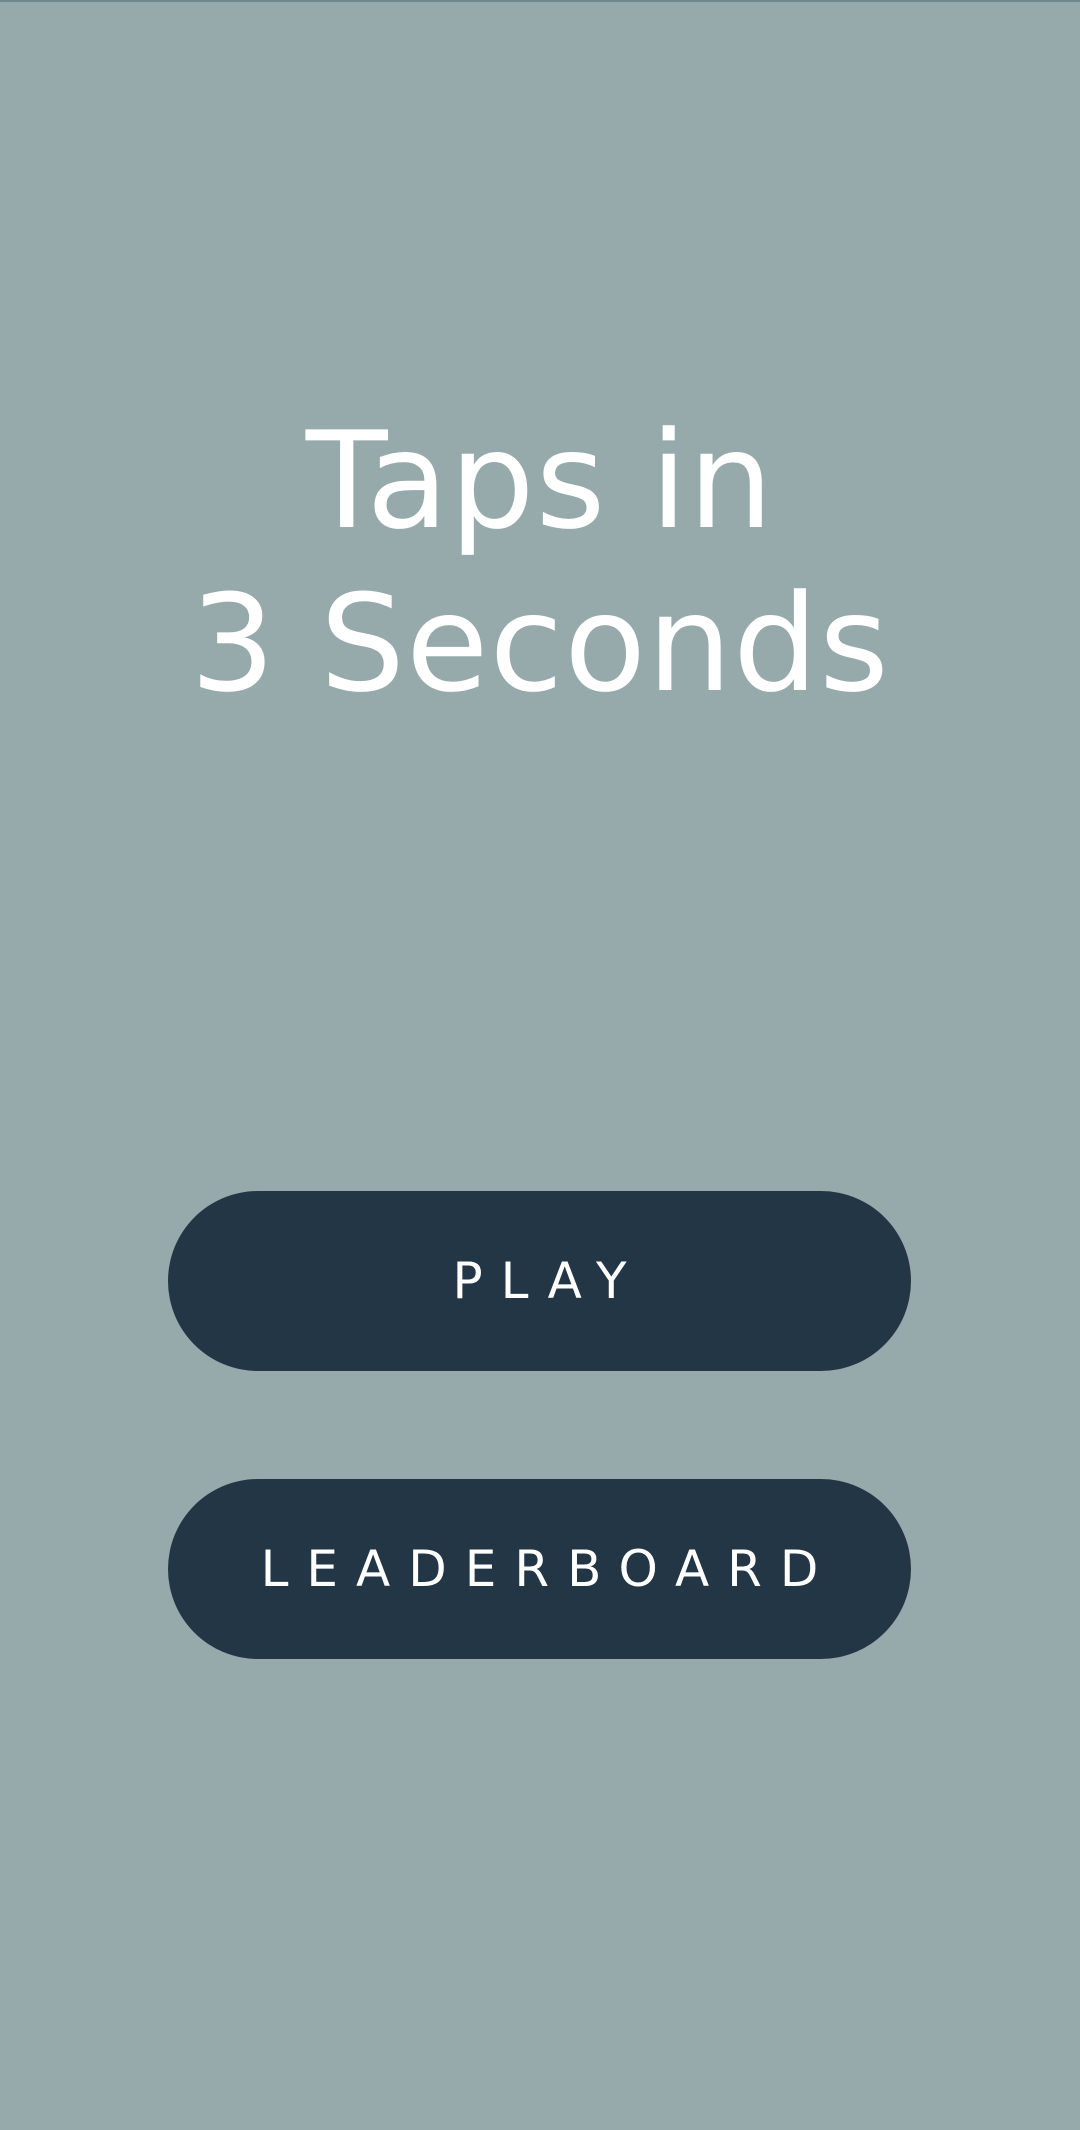 This screenshot has width=1080, height=2130. Describe the element at coordinates (548, 1281) in the screenshot. I see `play-button-label: PLAY` at that location.